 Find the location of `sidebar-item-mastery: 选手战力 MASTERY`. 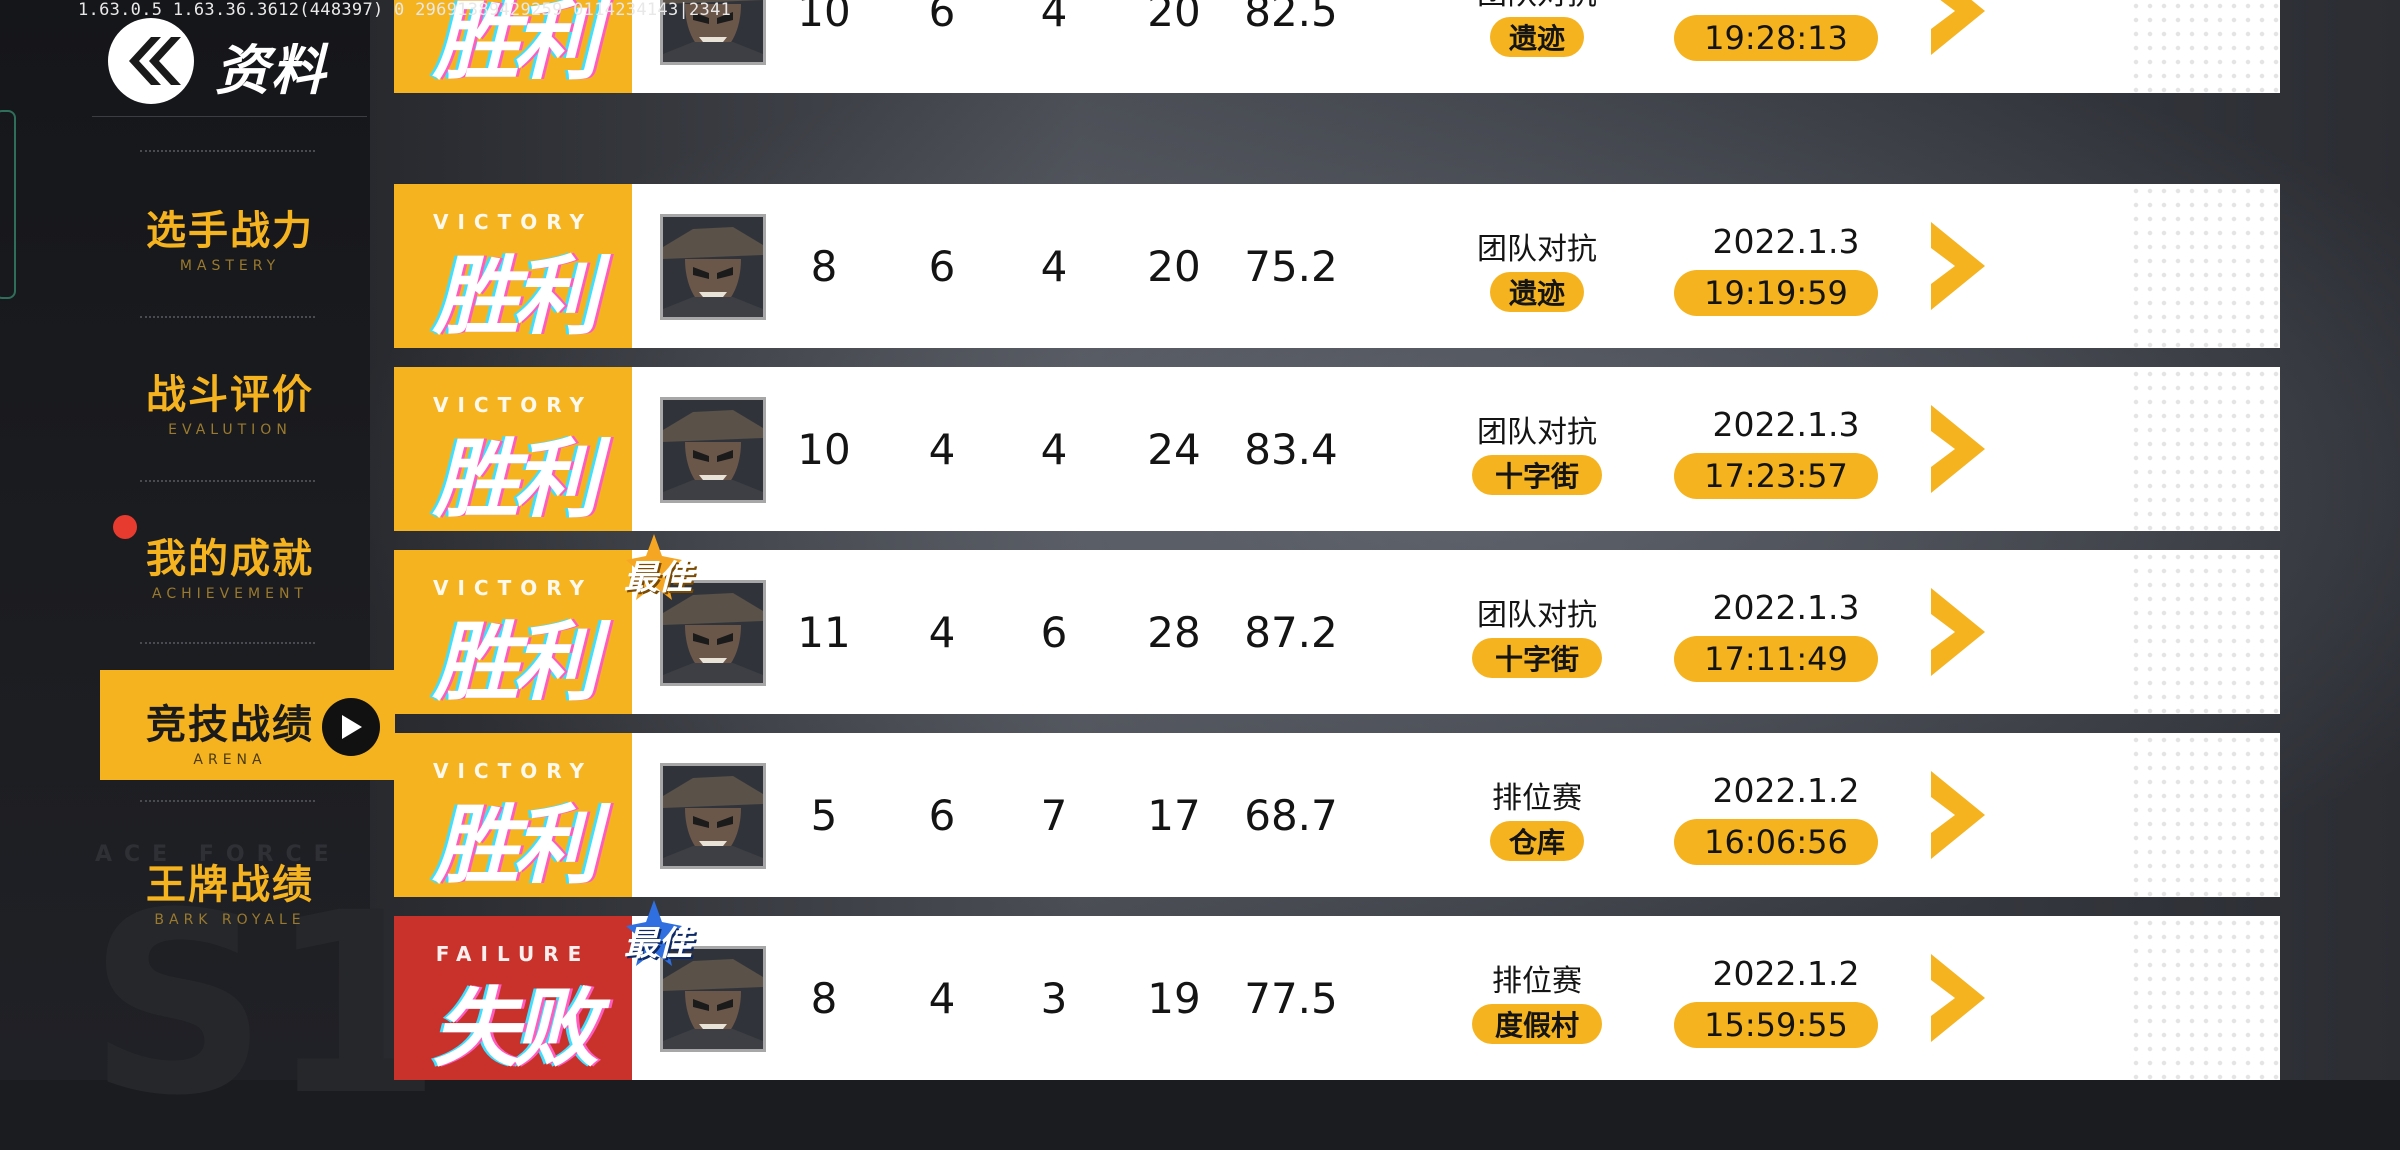

sidebar-item-mastery: 选手战力 MASTERY is located at coordinates (230, 236).